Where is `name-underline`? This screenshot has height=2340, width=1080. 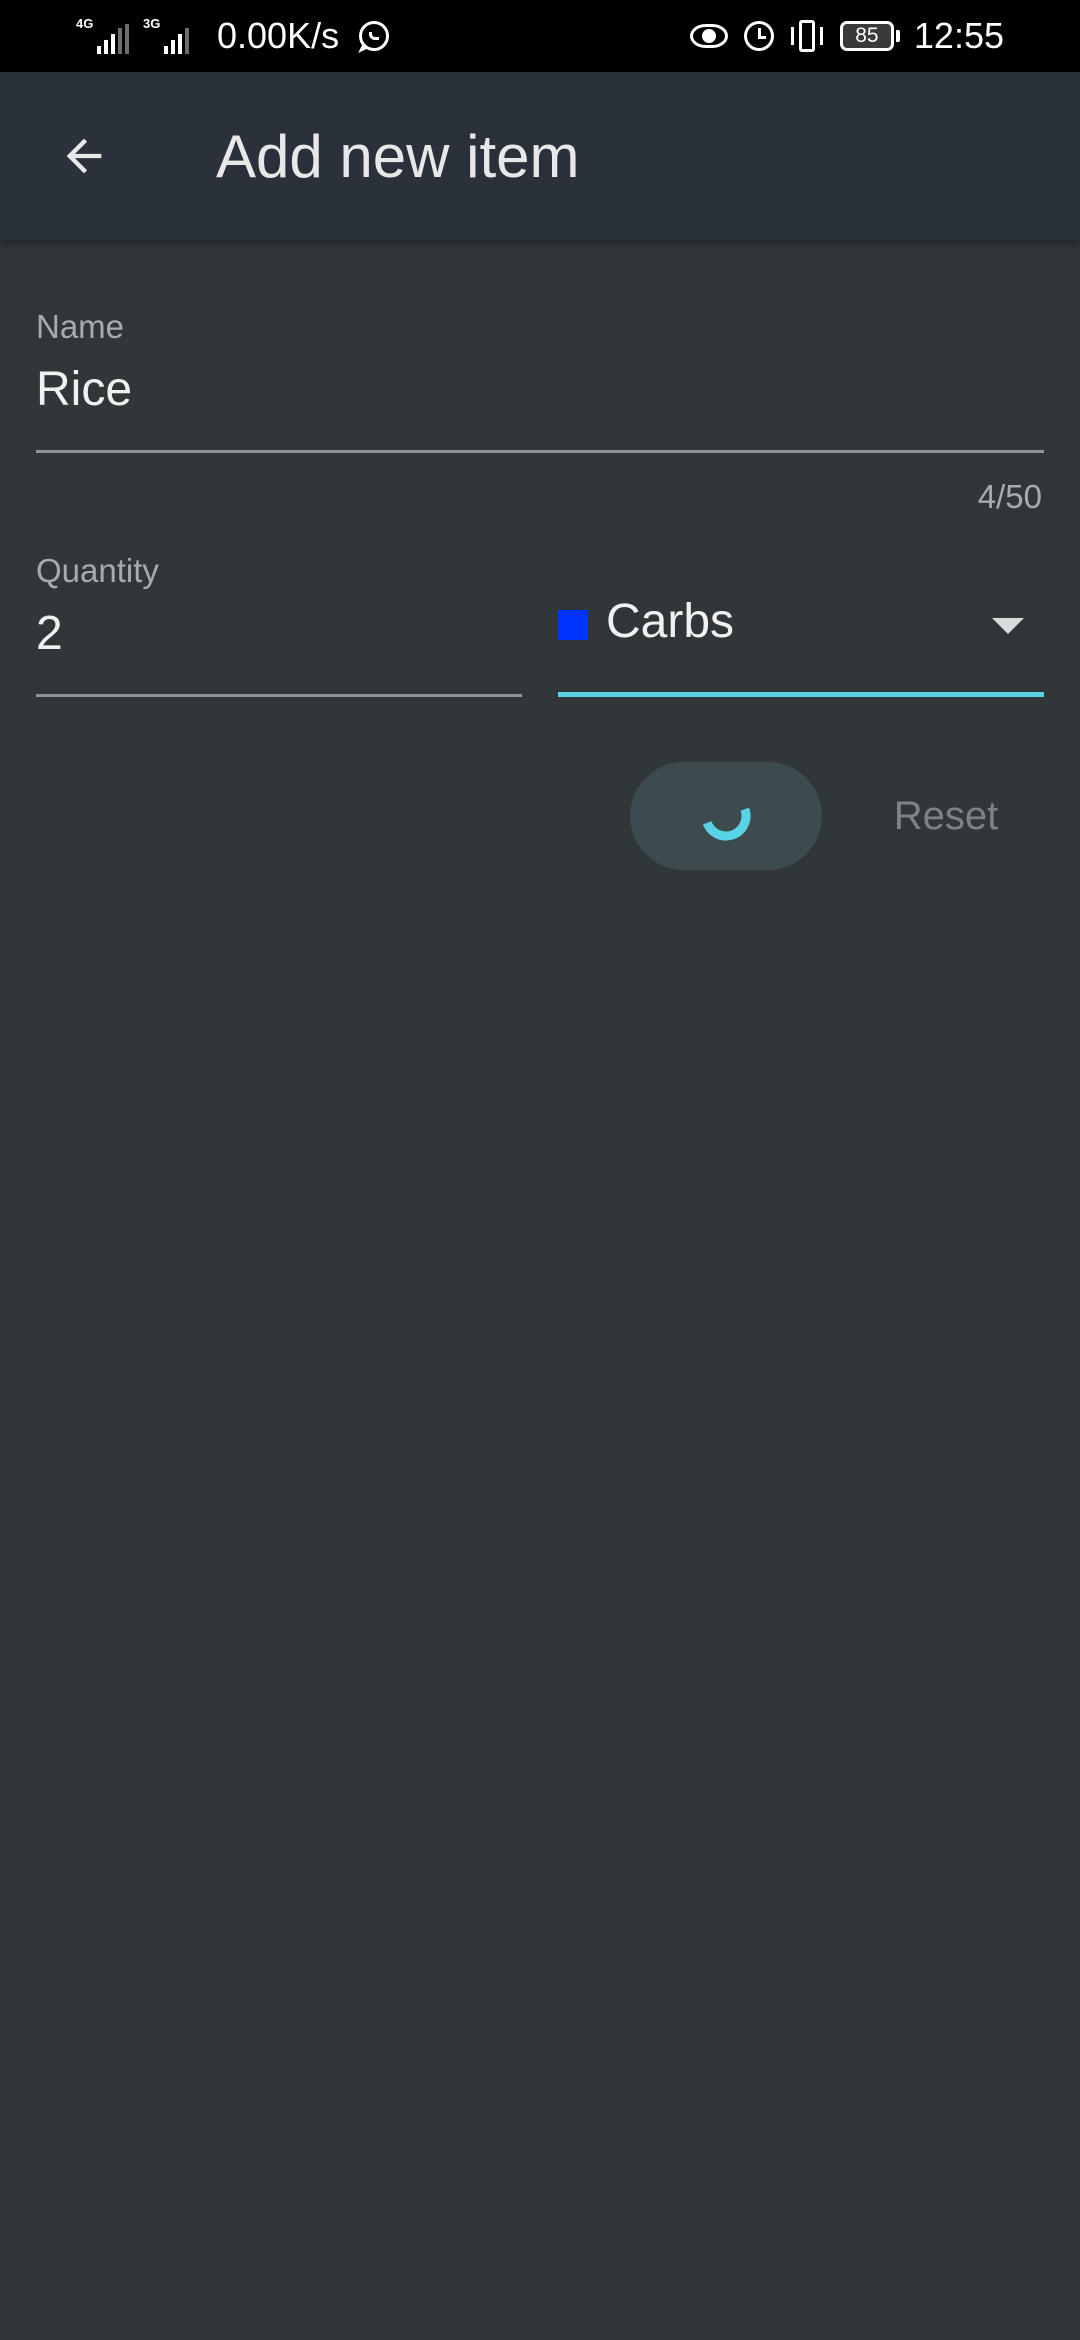
name-underline is located at coordinates (540, 451).